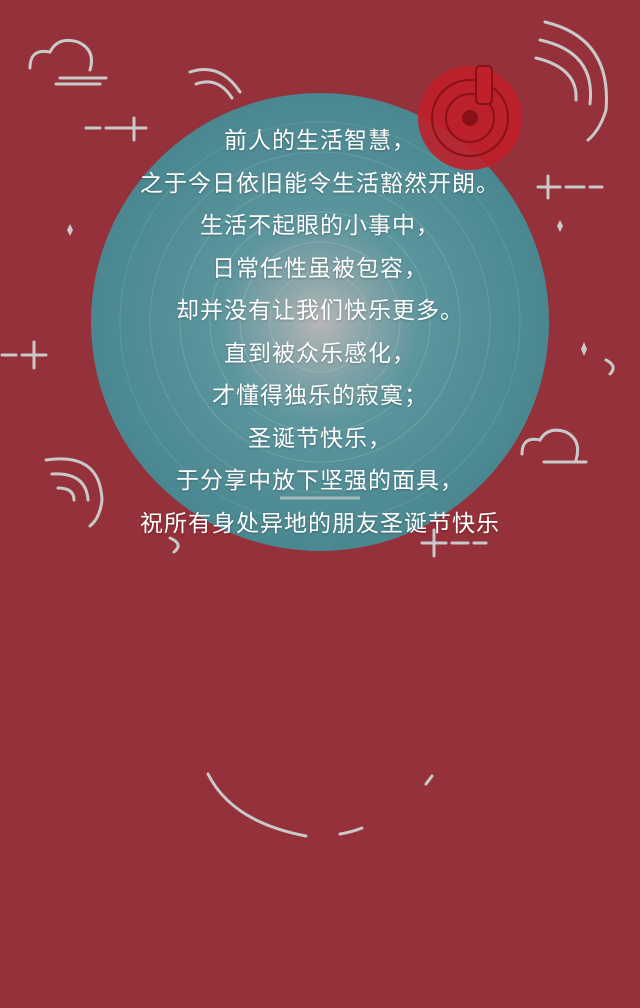  I want to click on poem-line: 却并没有让我们快乐更多。, so click(320, 311).